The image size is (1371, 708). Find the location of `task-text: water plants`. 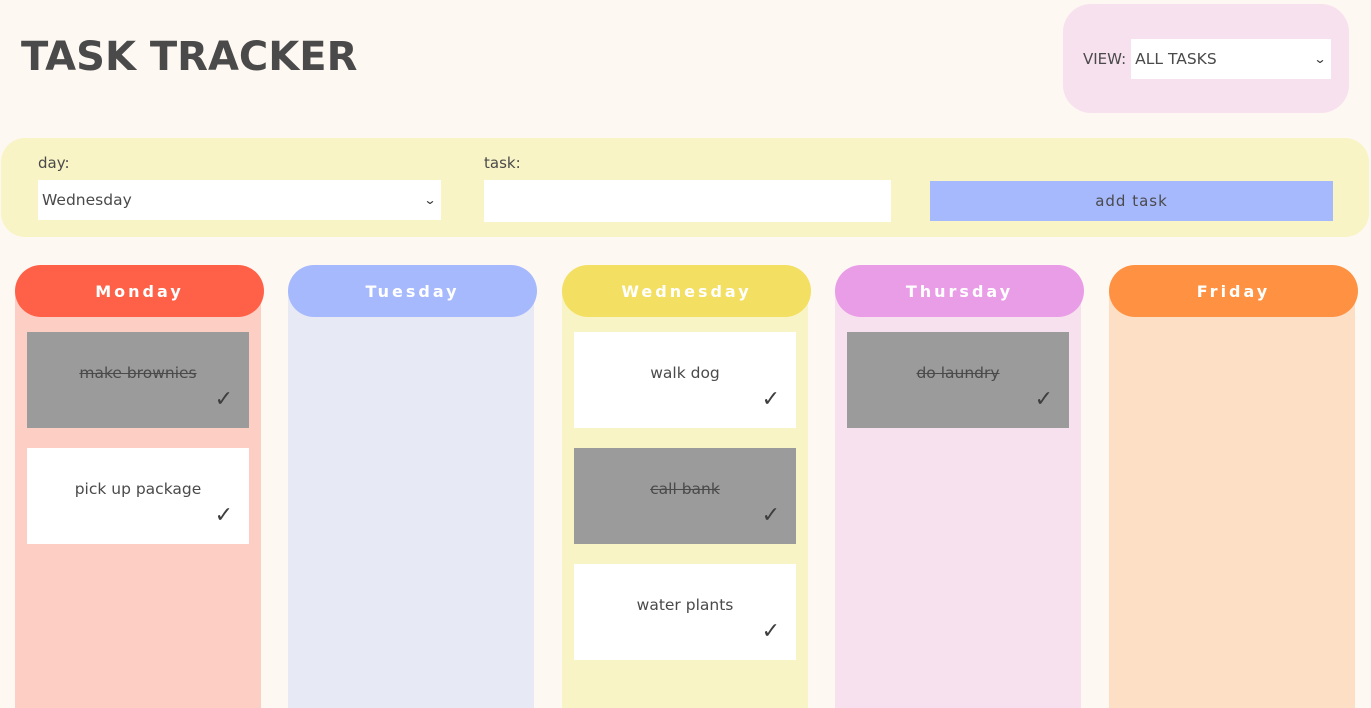

task-text: water plants is located at coordinates (685, 605).